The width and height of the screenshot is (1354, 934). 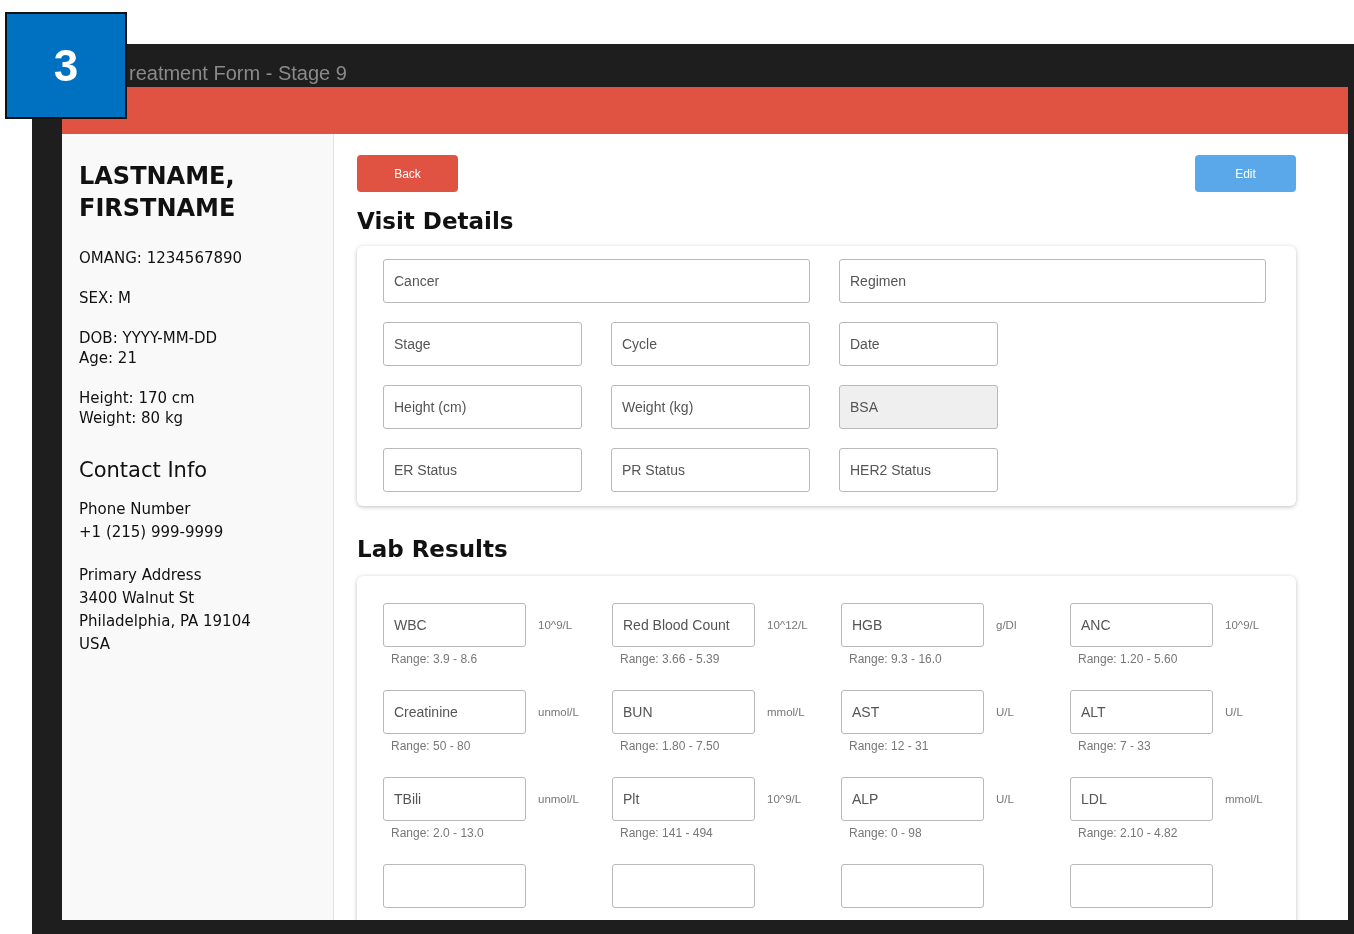 What do you see at coordinates (670, 659) in the screenshot?
I see `range-text: Range: 3.66 - 5.39` at bounding box center [670, 659].